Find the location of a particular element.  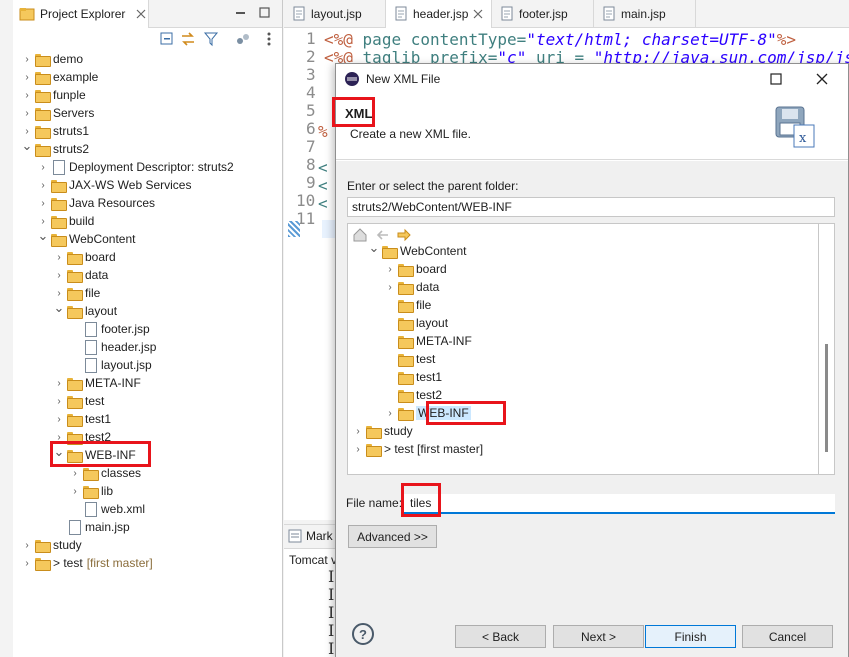

tree-item: header.jsp is located at coordinates (112, 347).